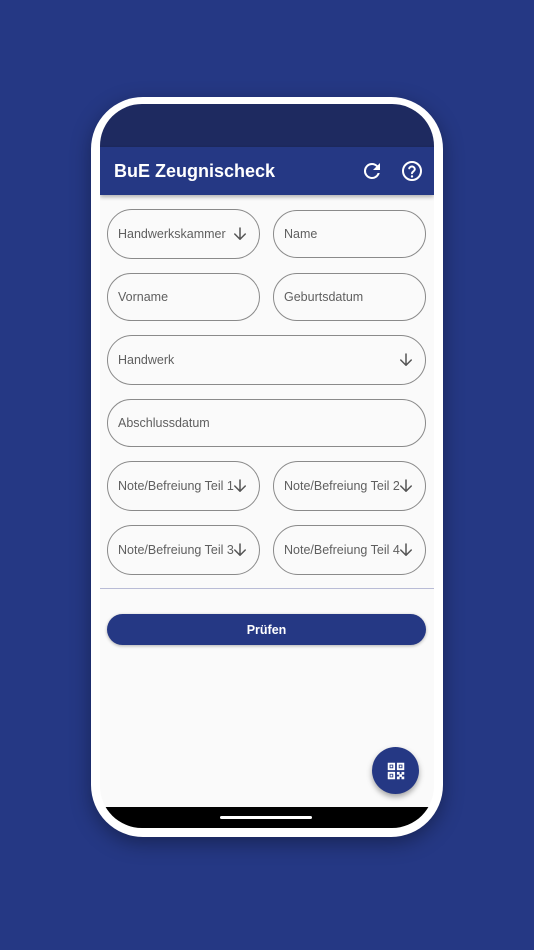 This screenshot has height=950, width=534. I want to click on app-bar: BuE Zeugnischeck, so click(267, 171).